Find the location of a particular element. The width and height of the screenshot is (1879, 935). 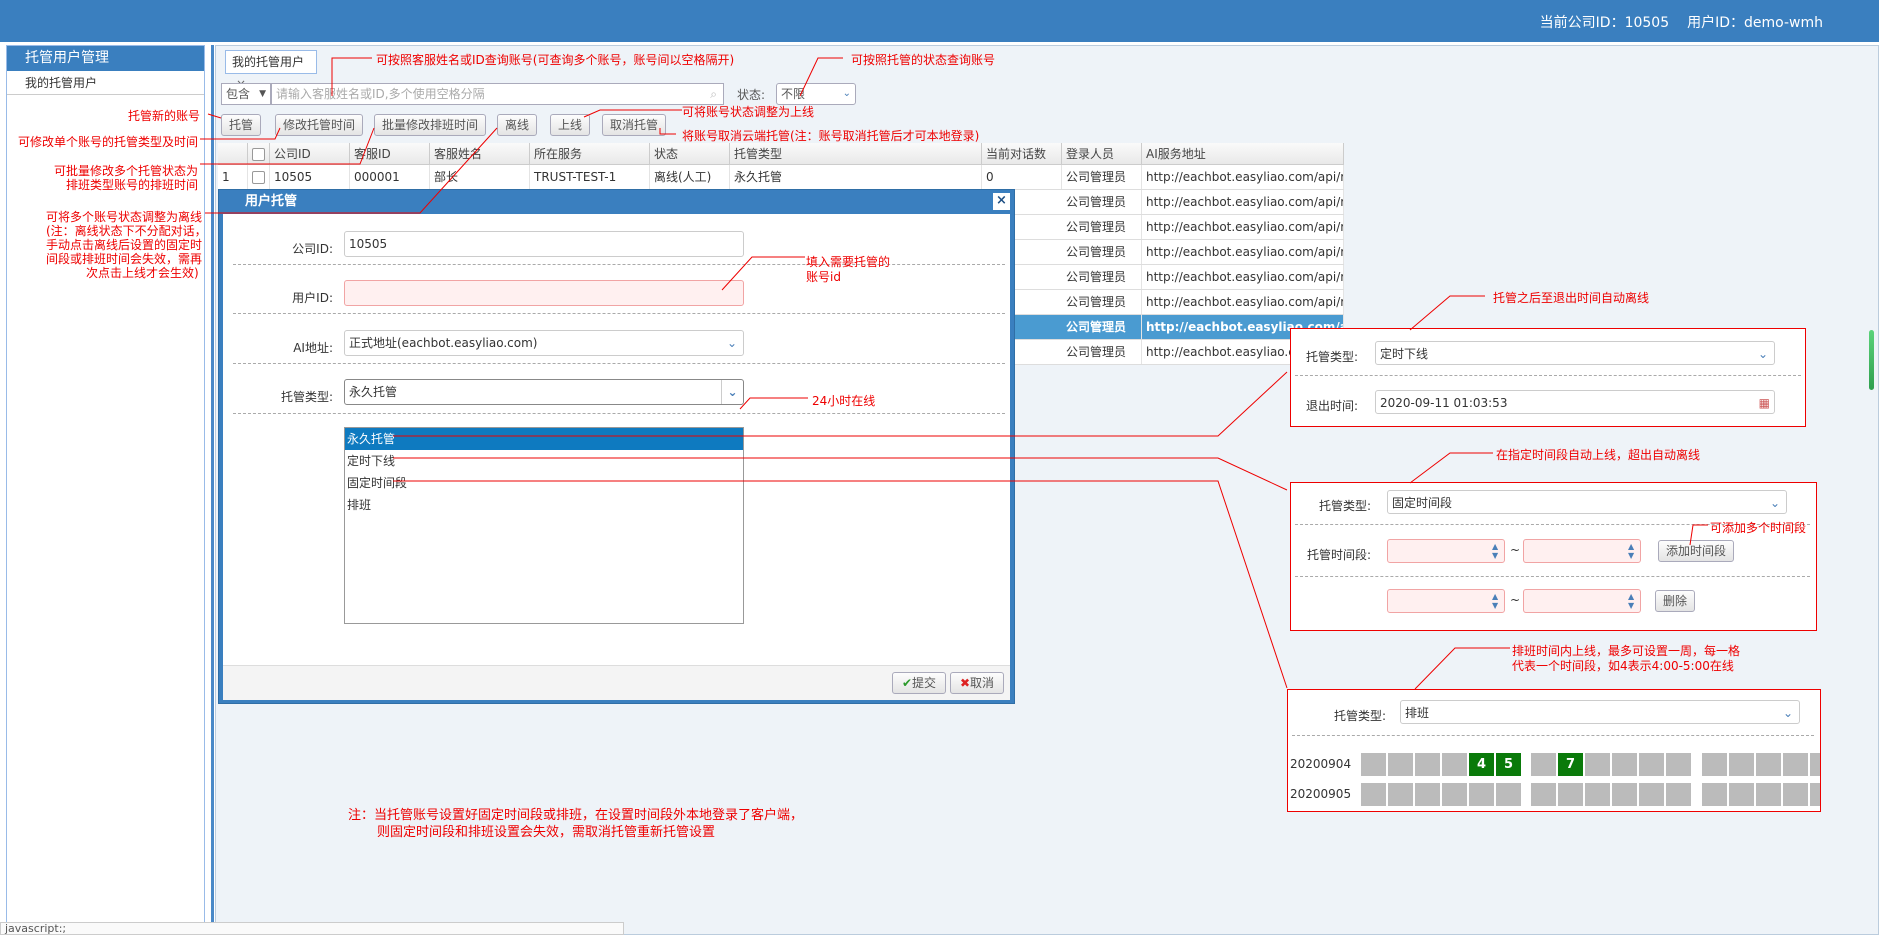

note-line-2: 则固定时间段和排班设置会失效，需取消托管重新托管设置 is located at coordinates (546, 832).